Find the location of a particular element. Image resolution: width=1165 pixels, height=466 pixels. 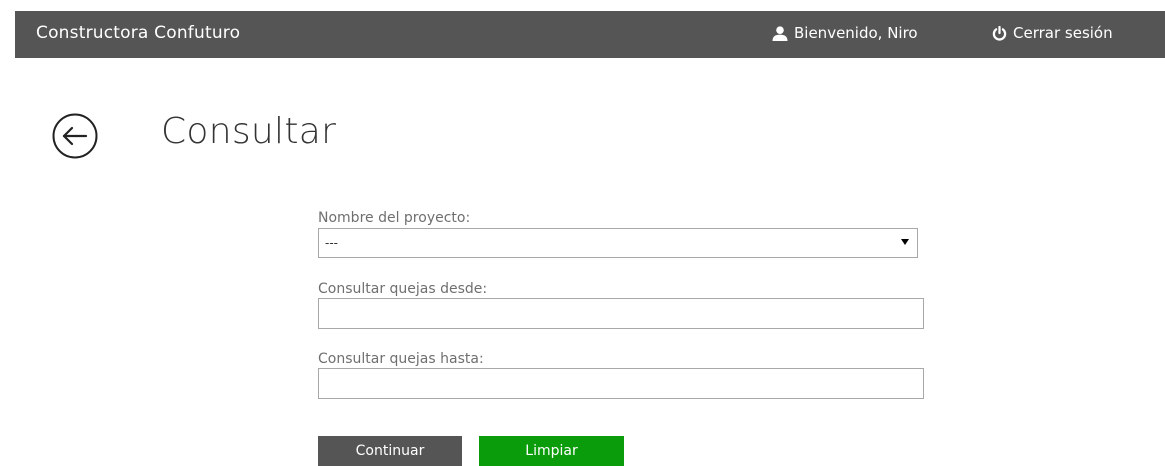

date-from-input is located at coordinates (621, 313).